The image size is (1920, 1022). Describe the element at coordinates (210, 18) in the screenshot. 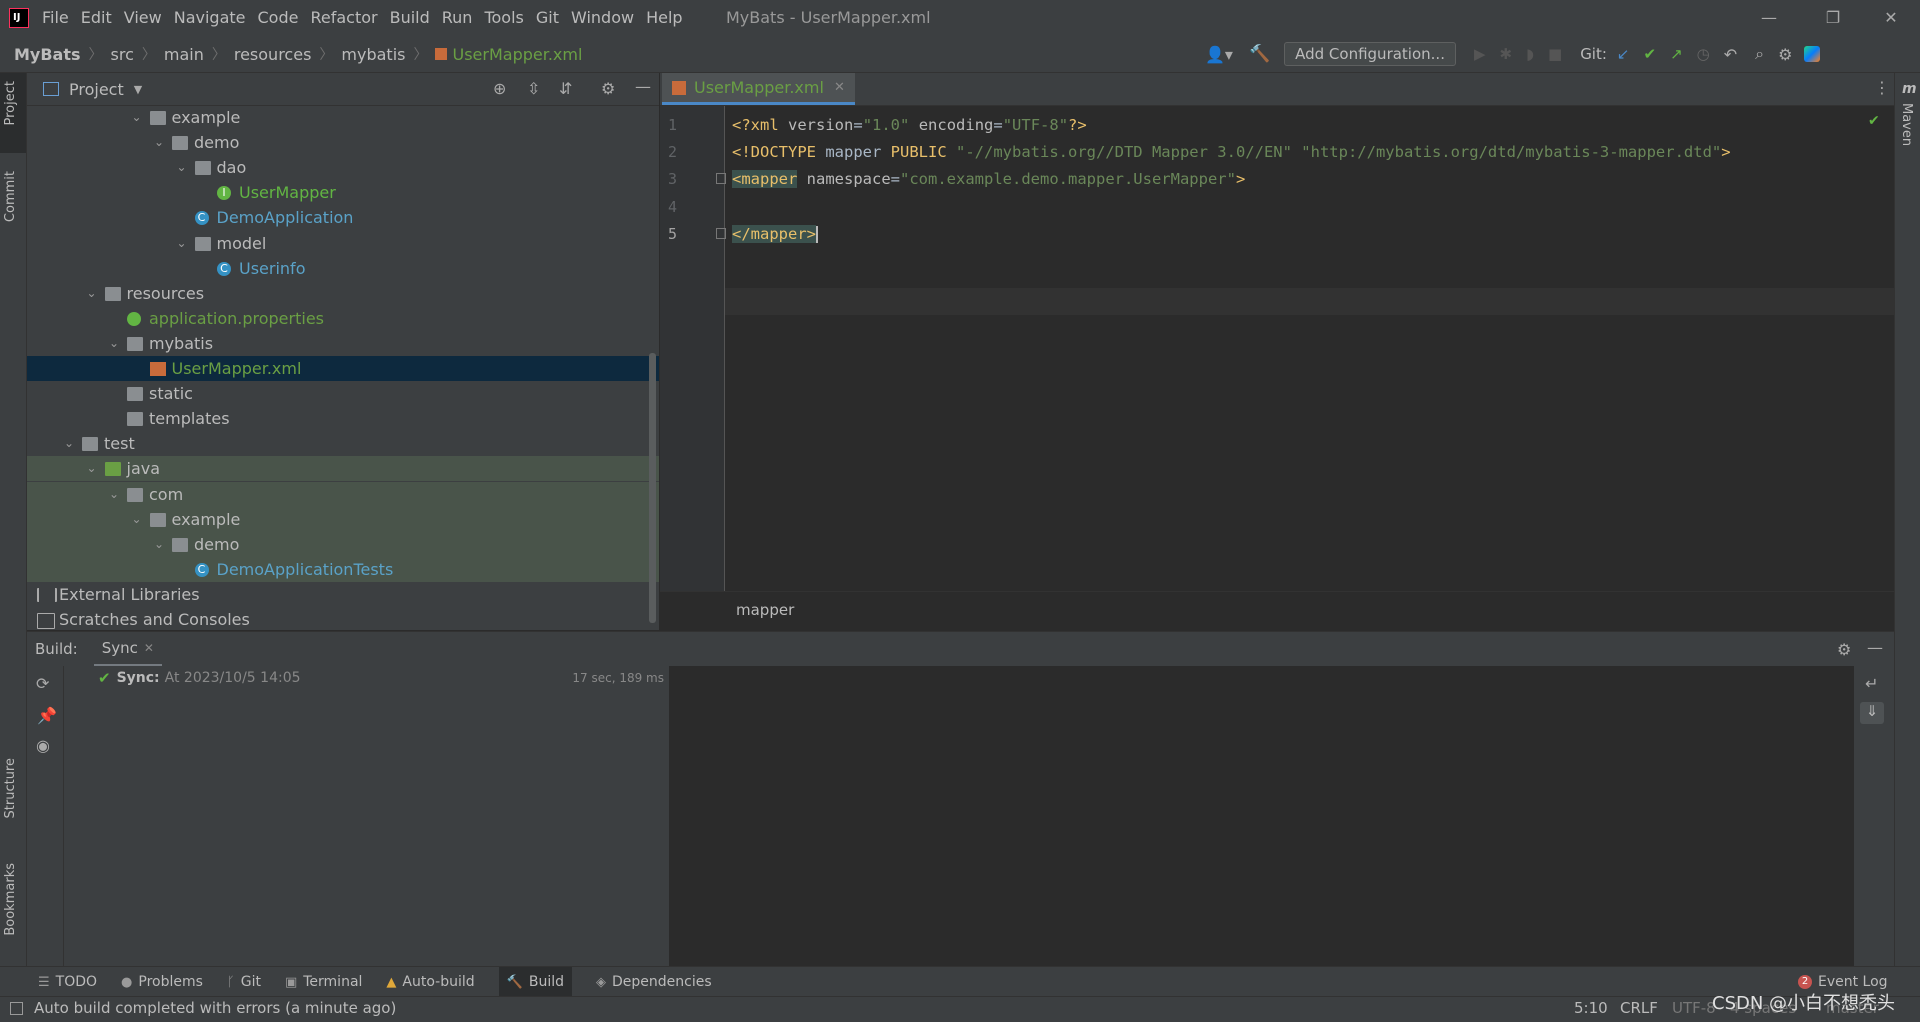

I see `menu-navigate: Navigate` at that location.